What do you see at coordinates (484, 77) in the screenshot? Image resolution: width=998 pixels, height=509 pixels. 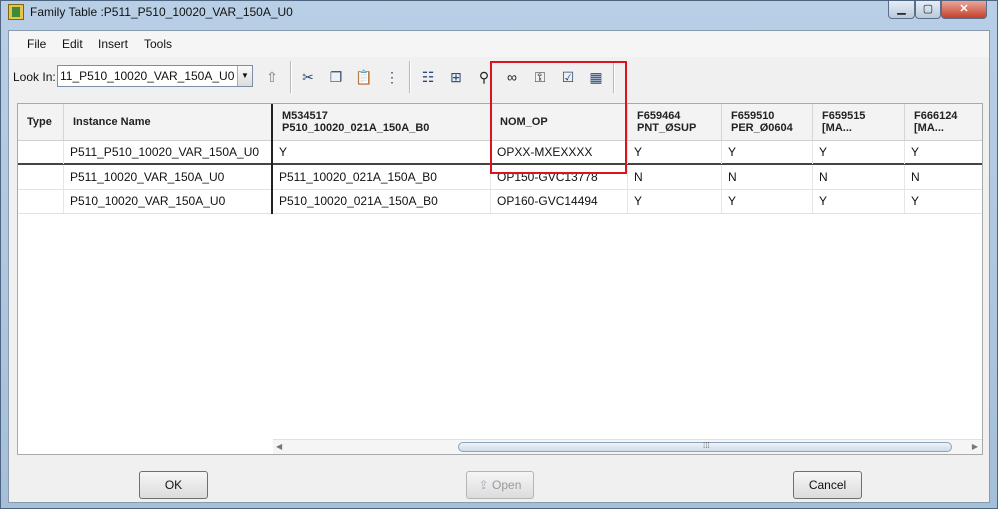 I see `find-icon: ⚲` at bounding box center [484, 77].